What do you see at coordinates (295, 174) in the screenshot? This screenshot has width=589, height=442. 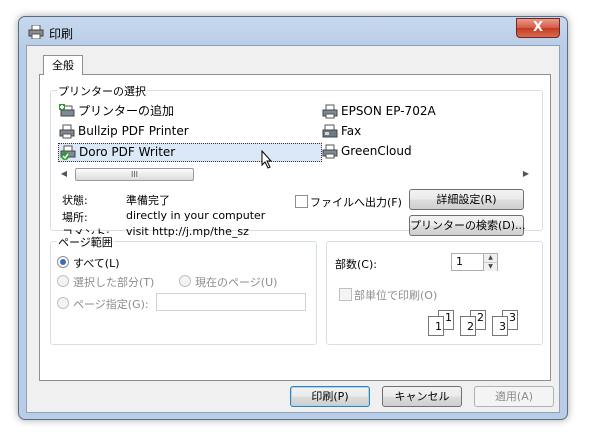 I see `printer-list-scrollbar: ◀ III ▶` at bounding box center [295, 174].